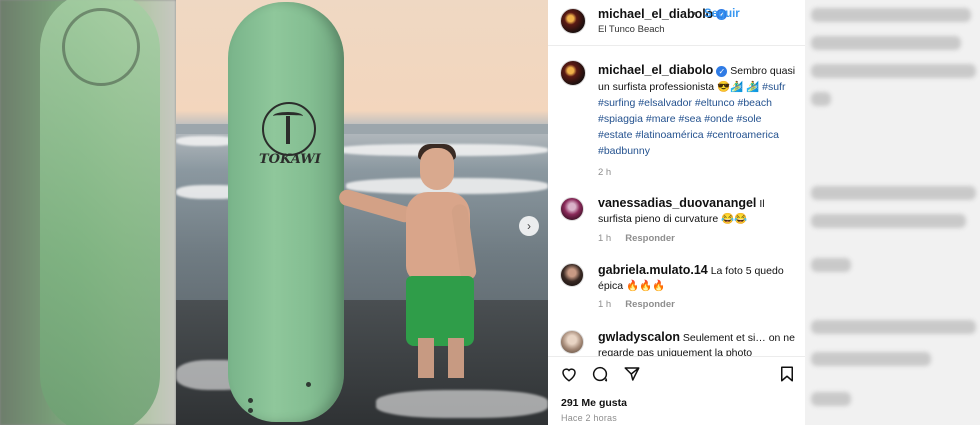 The height and width of the screenshot is (425, 980). Describe the element at coordinates (573, 73) in the screenshot. I see `caption-avatar` at that location.